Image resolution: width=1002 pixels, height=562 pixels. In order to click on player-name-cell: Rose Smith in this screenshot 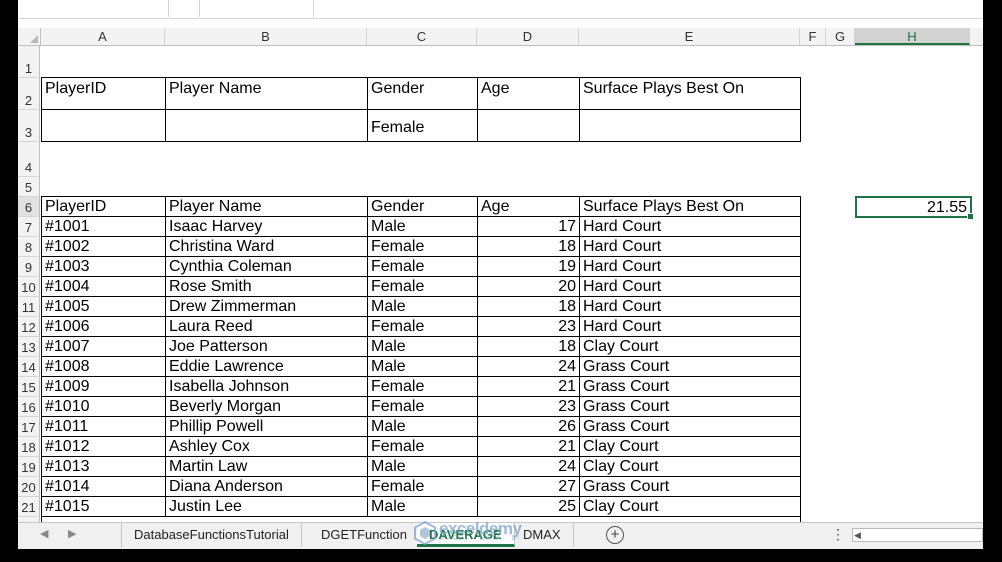, I will do `click(266, 286)`.